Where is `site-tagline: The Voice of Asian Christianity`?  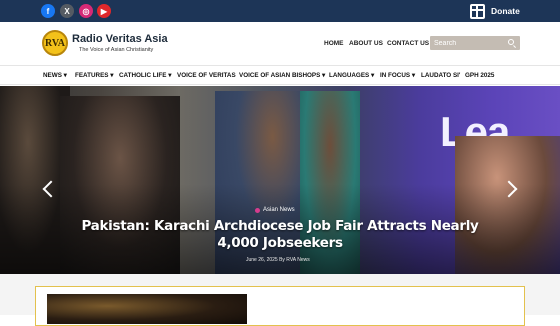
site-tagline: The Voice of Asian Christianity is located at coordinates (116, 50).